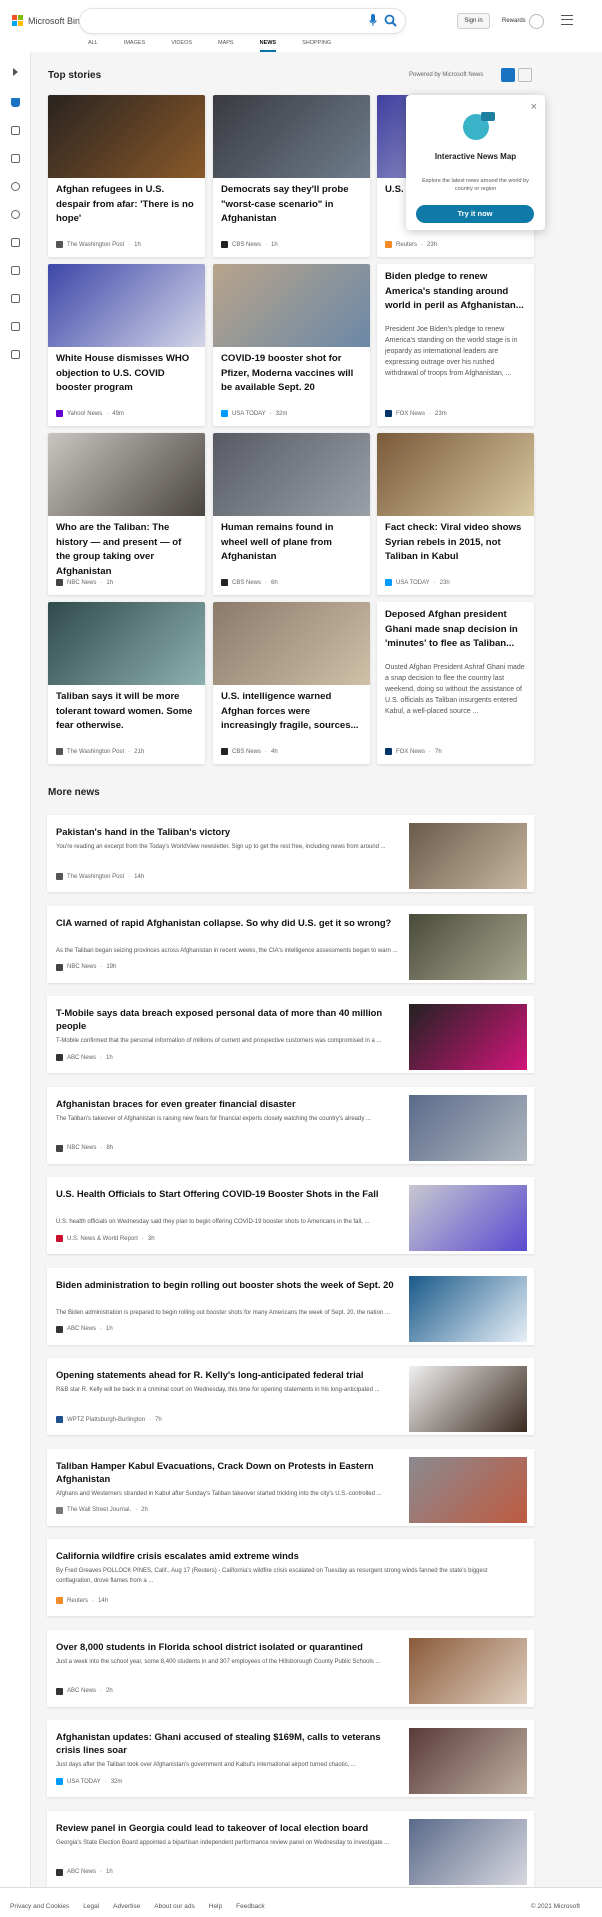 The width and height of the screenshot is (602, 1917). I want to click on story-time: 7h, so click(438, 751).